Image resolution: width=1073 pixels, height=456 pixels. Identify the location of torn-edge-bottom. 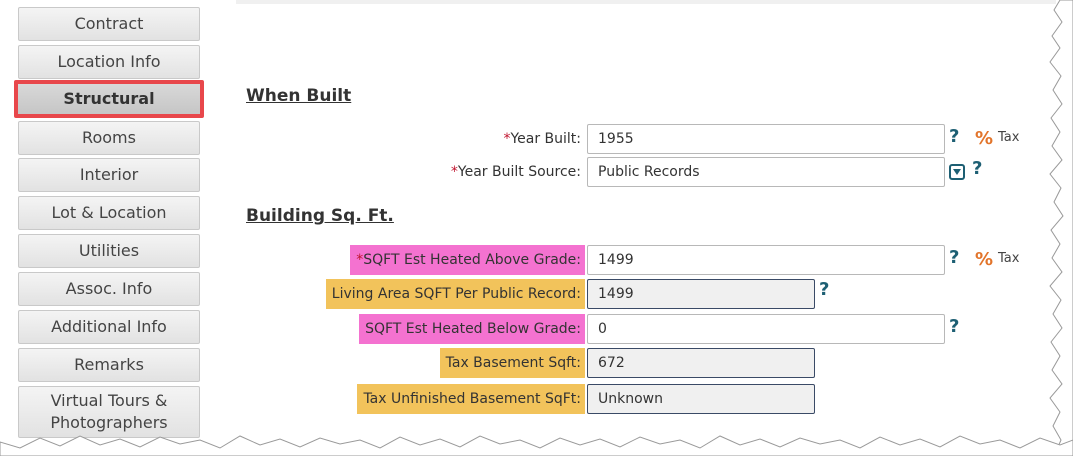
(536, 445).